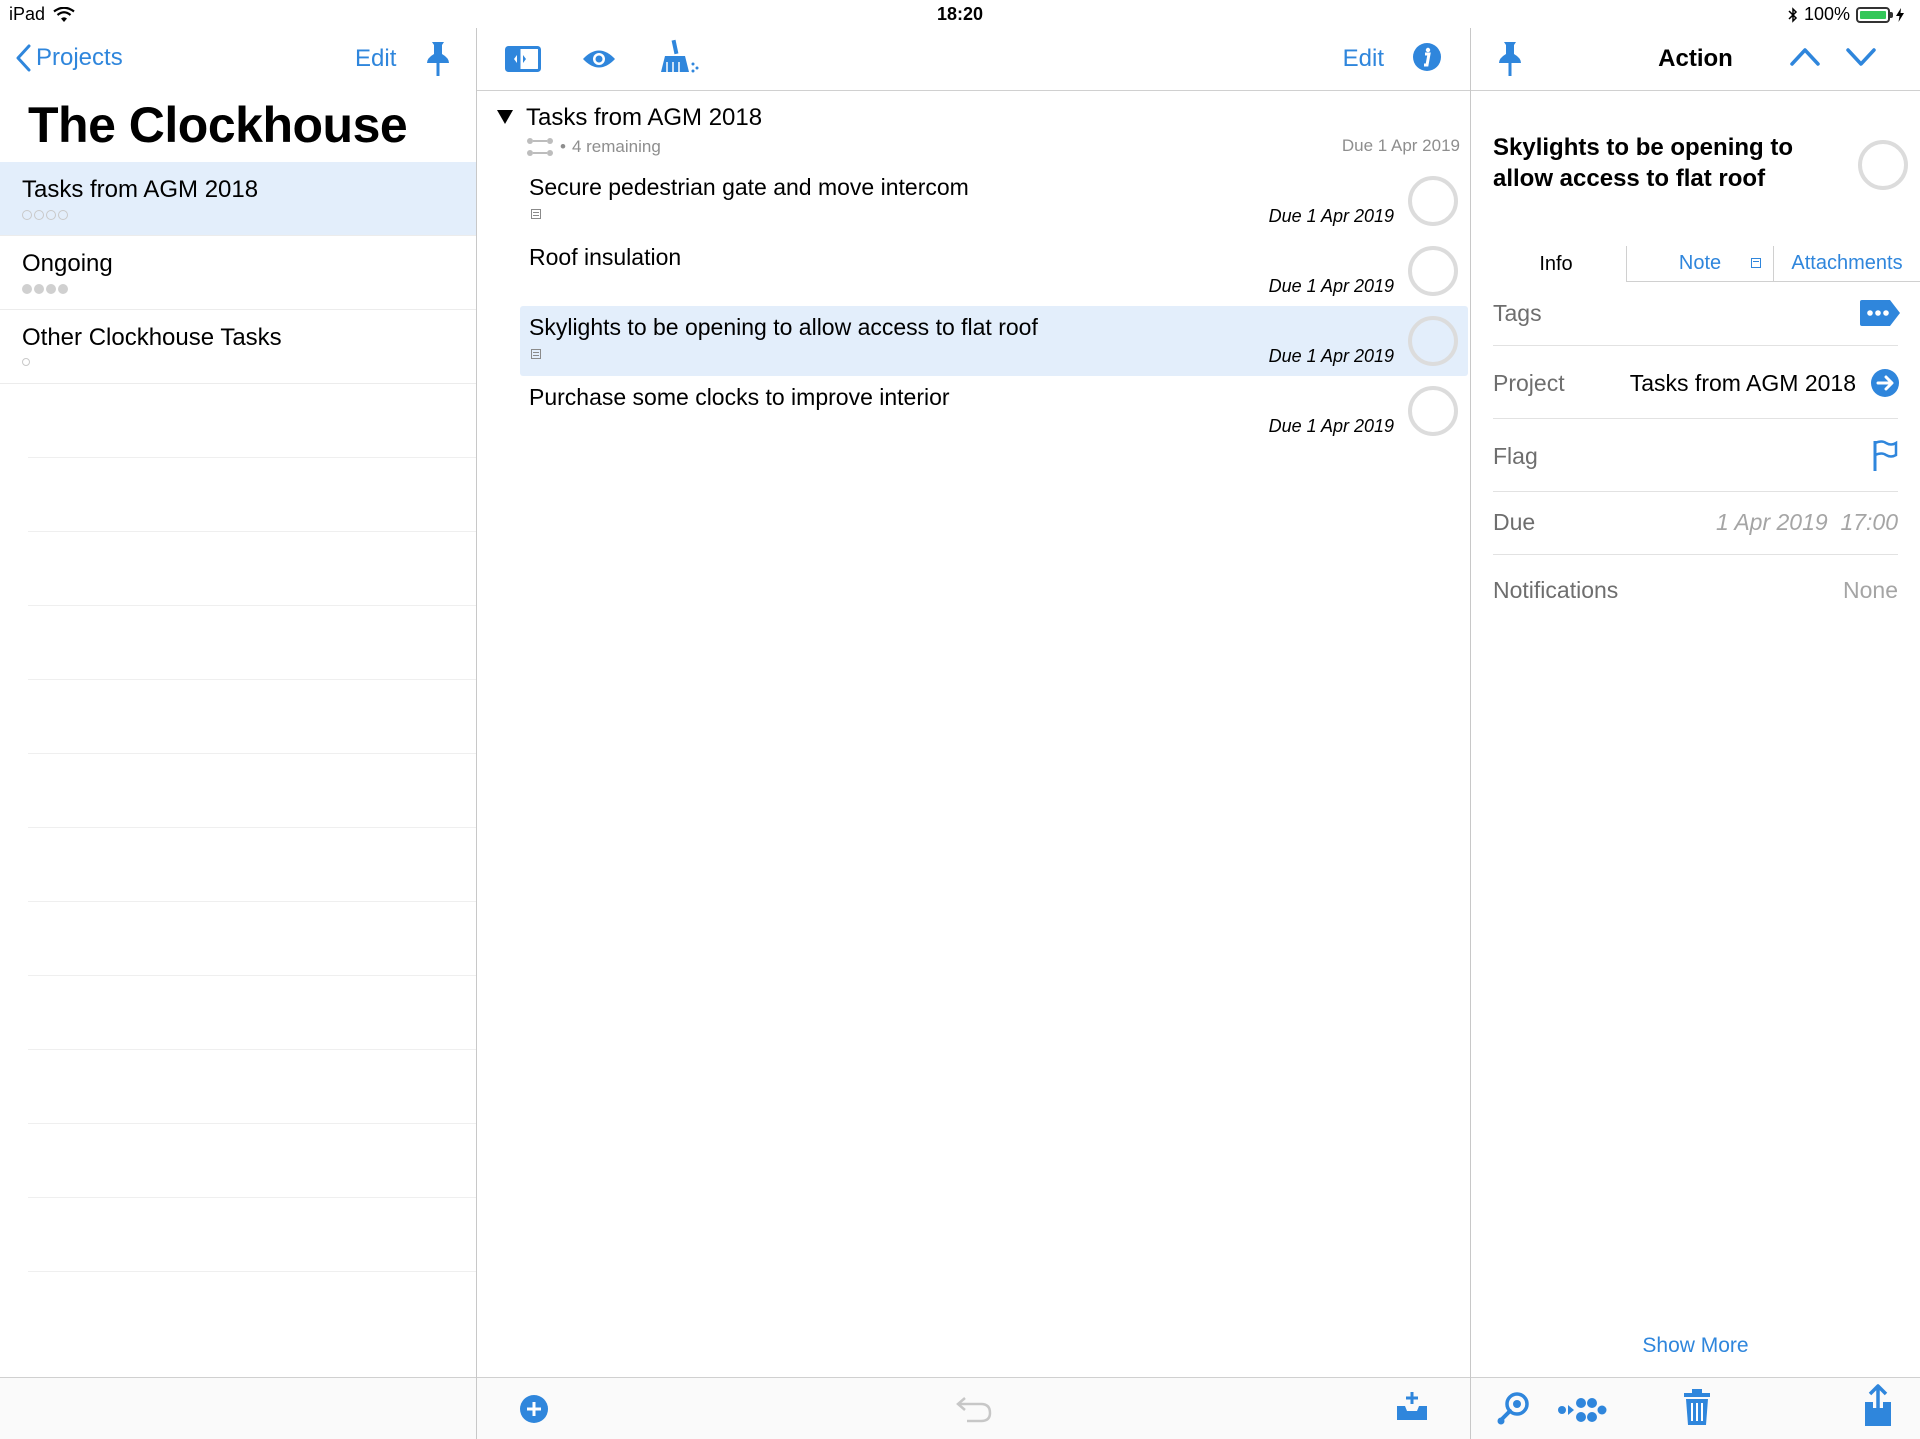 The width and height of the screenshot is (1920, 1439). Describe the element at coordinates (1529, 383) in the screenshot. I see `project-label: Project` at that location.